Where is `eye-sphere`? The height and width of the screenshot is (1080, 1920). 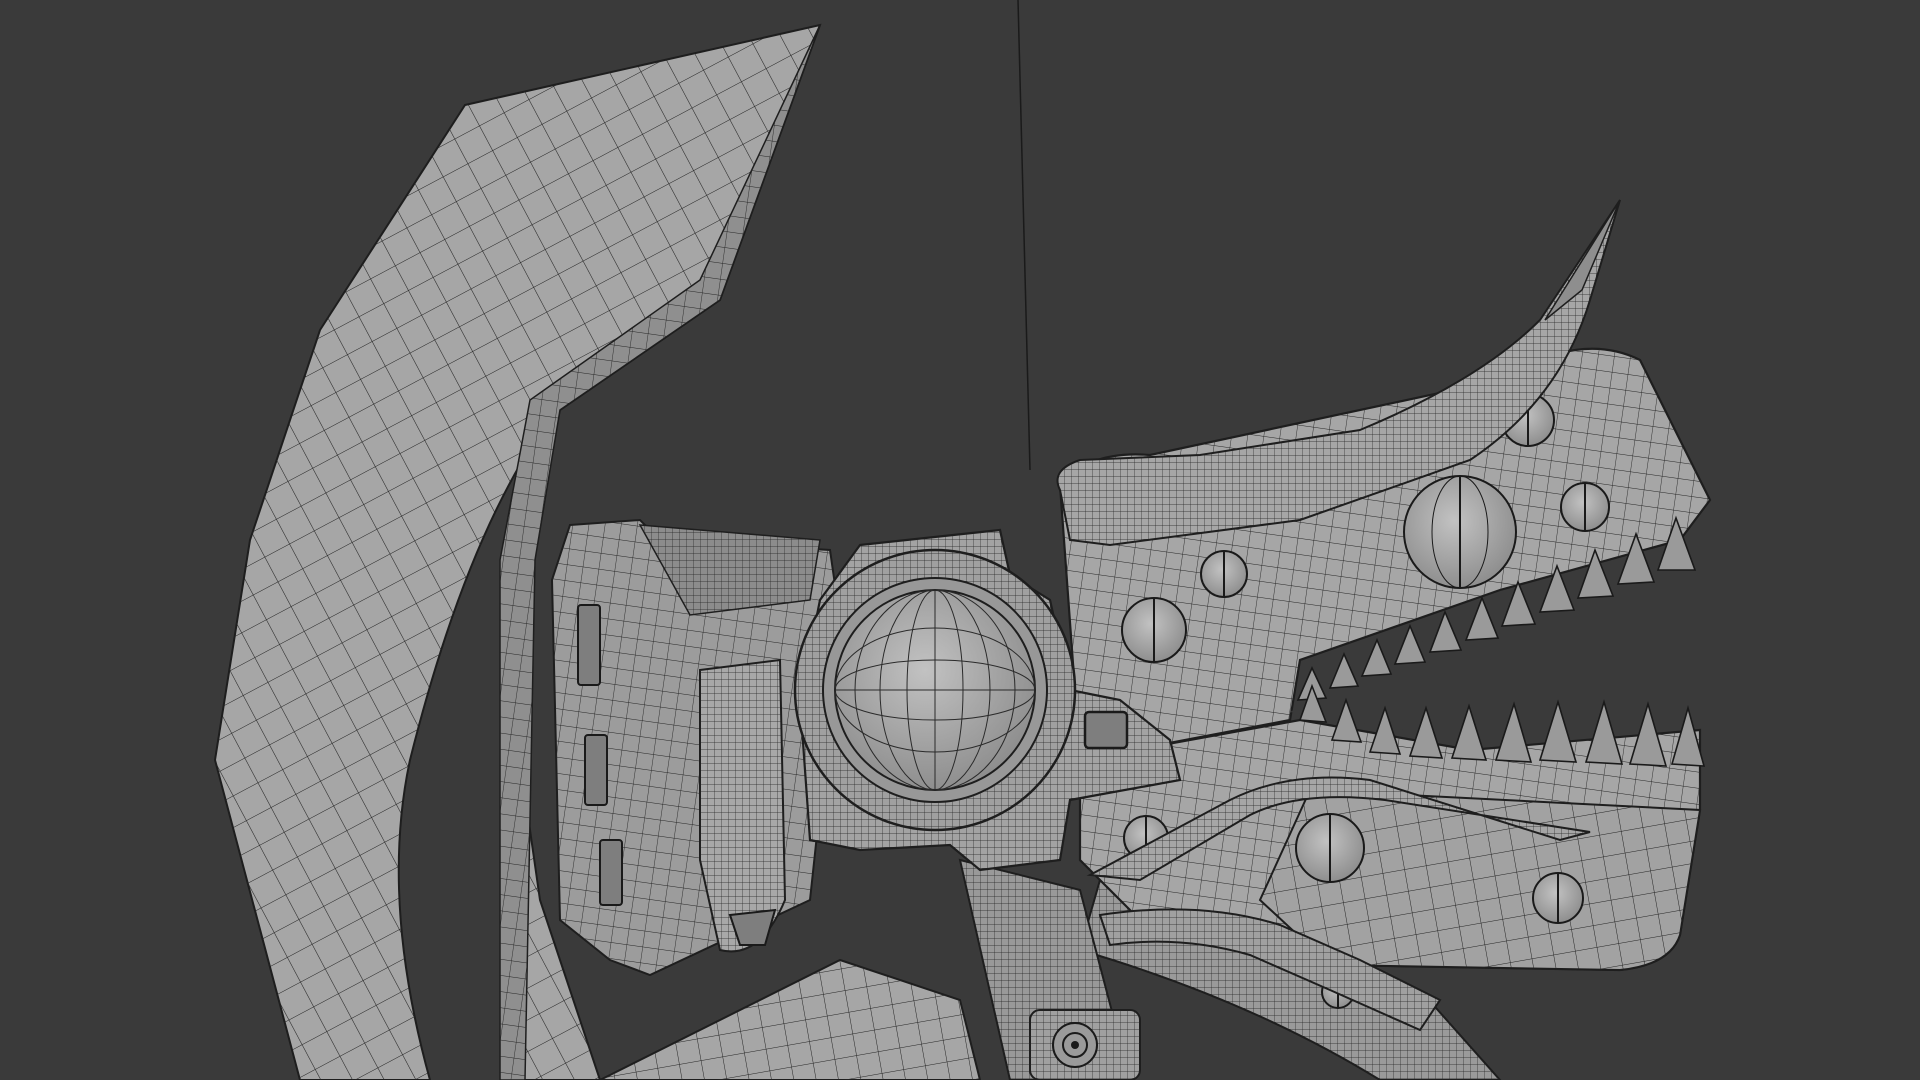
eye-sphere is located at coordinates (935, 690).